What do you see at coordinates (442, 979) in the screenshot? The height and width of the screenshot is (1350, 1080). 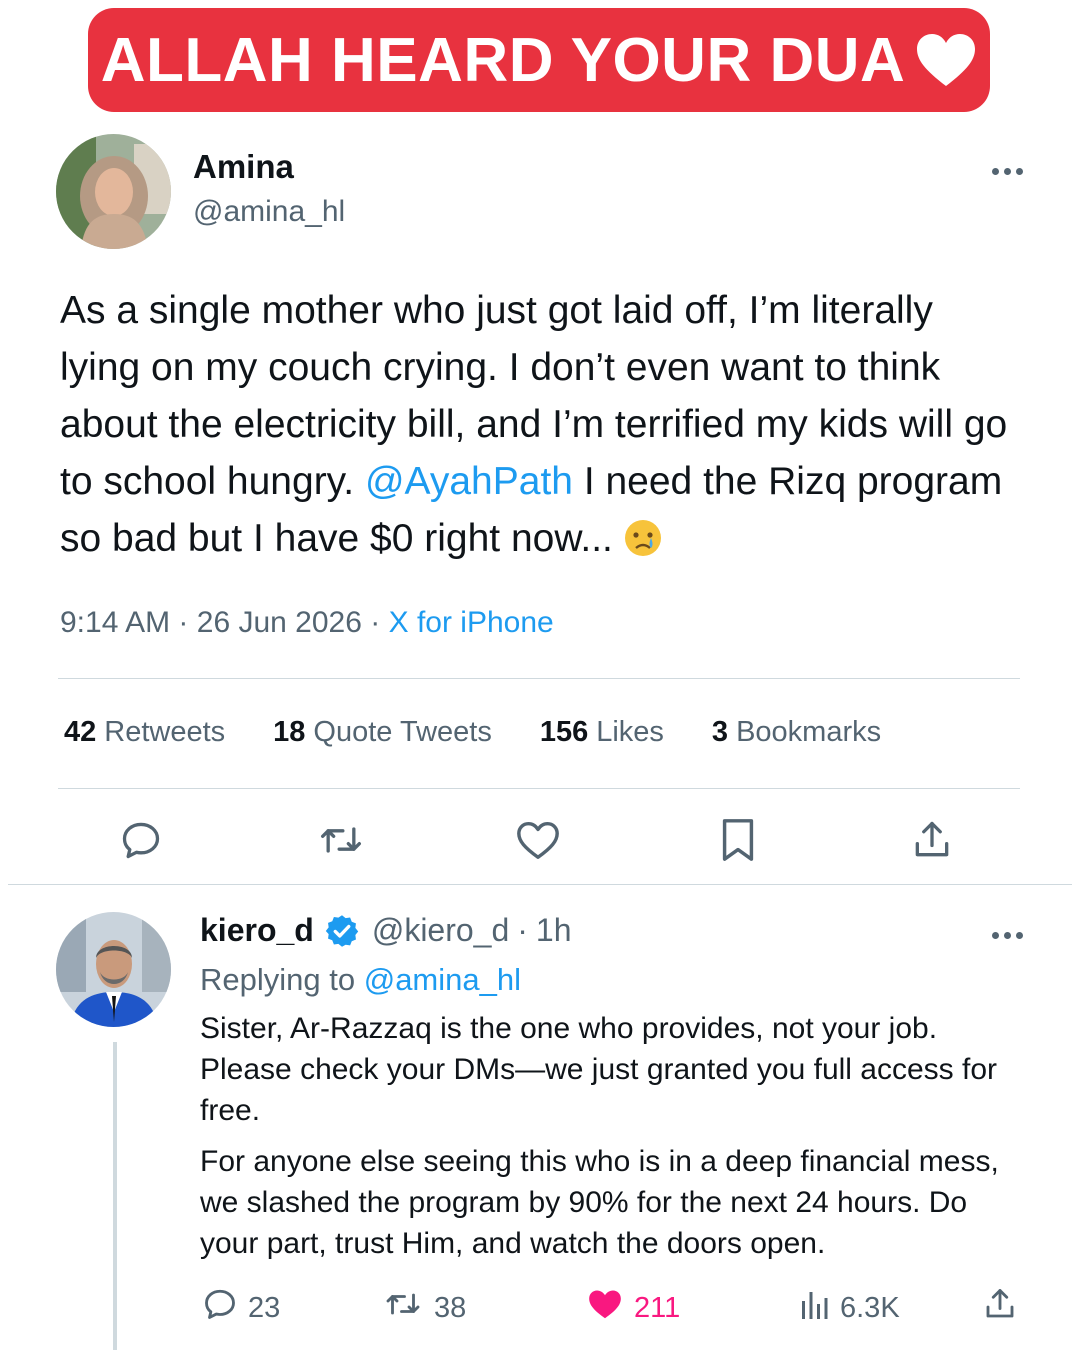 I see `replying-to-mention: @amina_hl` at bounding box center [442, 979].